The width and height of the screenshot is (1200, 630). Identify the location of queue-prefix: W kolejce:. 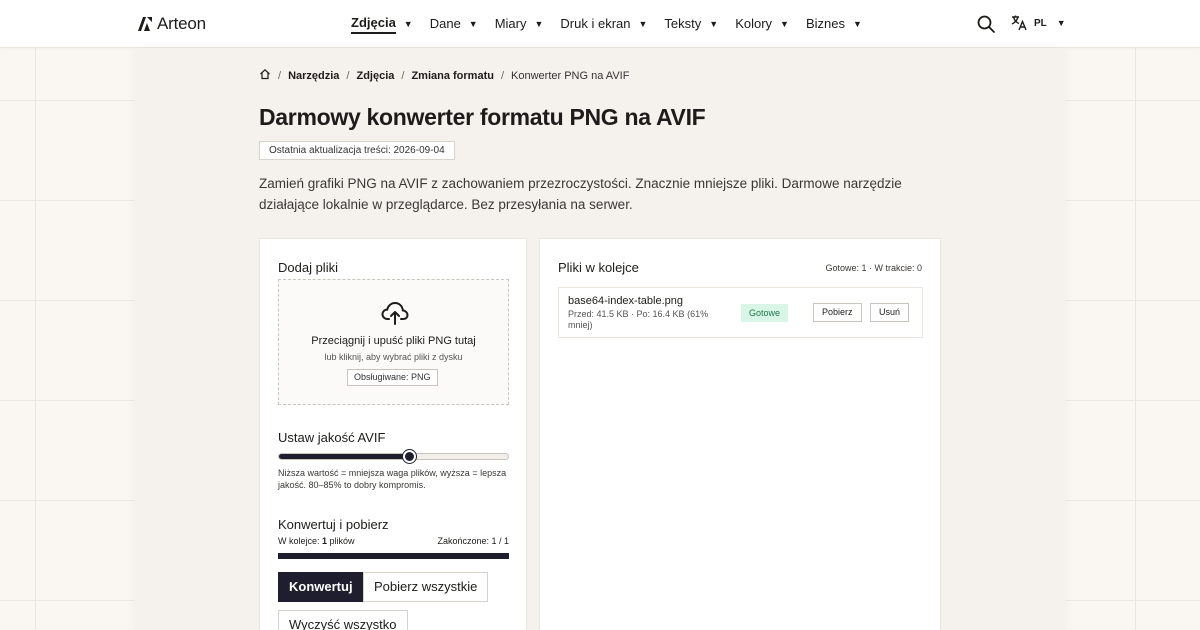
(300, 541).